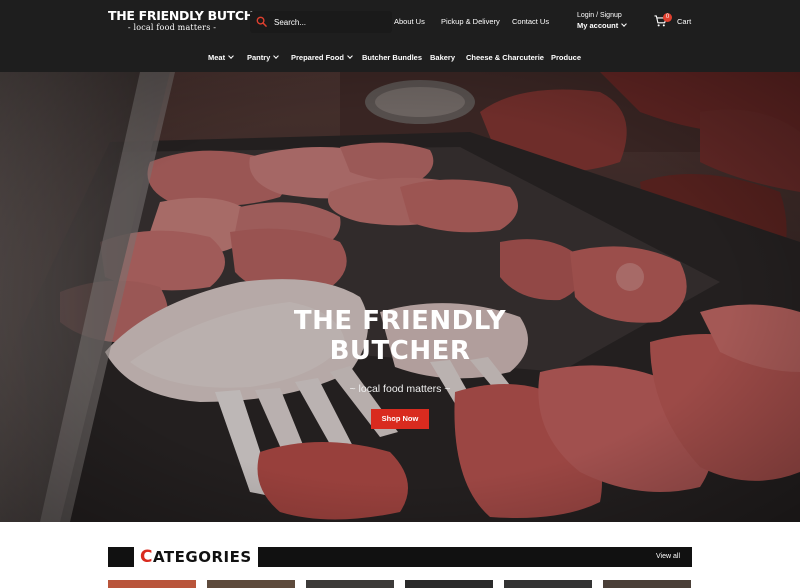 This screenshot has width=800, height=588. What do you see at coordinates (330, 22) in the screenshot?
I see `search-input` at bounding box center [330, 22].